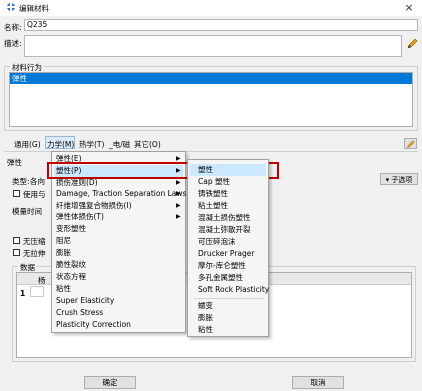 This screenshot has width=422, height=391. I want to click on column-header: 杨, so click(42, 280).